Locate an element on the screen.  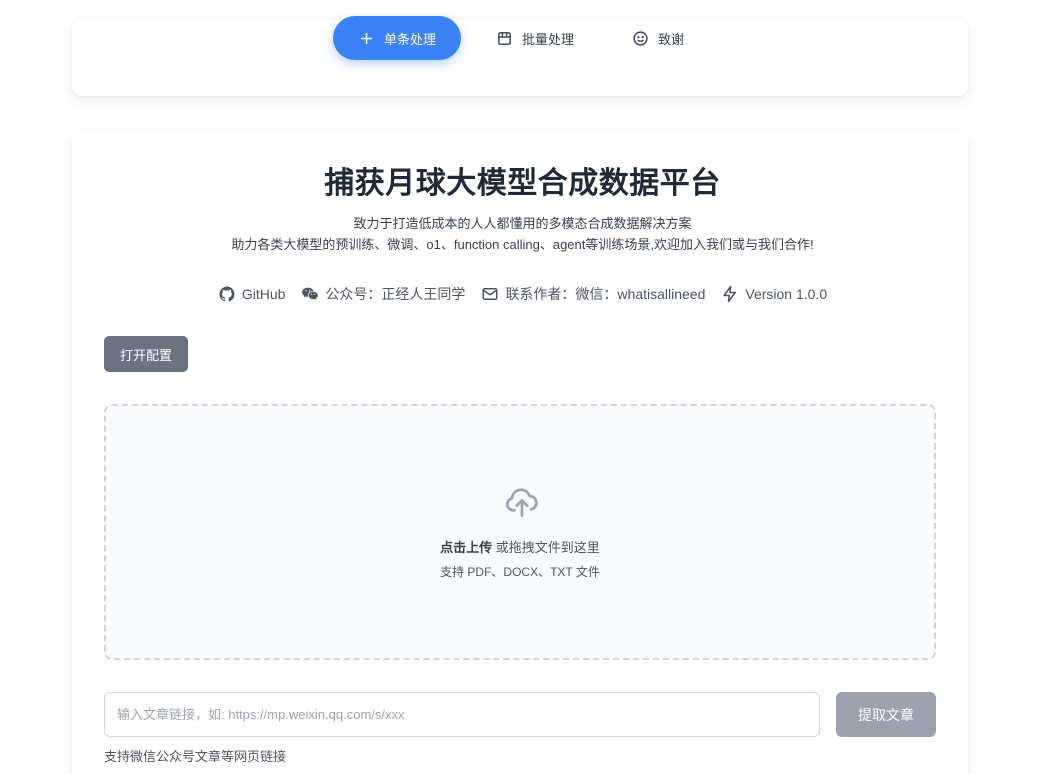
nav-single-process-label: 单条处理 is located at coordinates (409, 39).